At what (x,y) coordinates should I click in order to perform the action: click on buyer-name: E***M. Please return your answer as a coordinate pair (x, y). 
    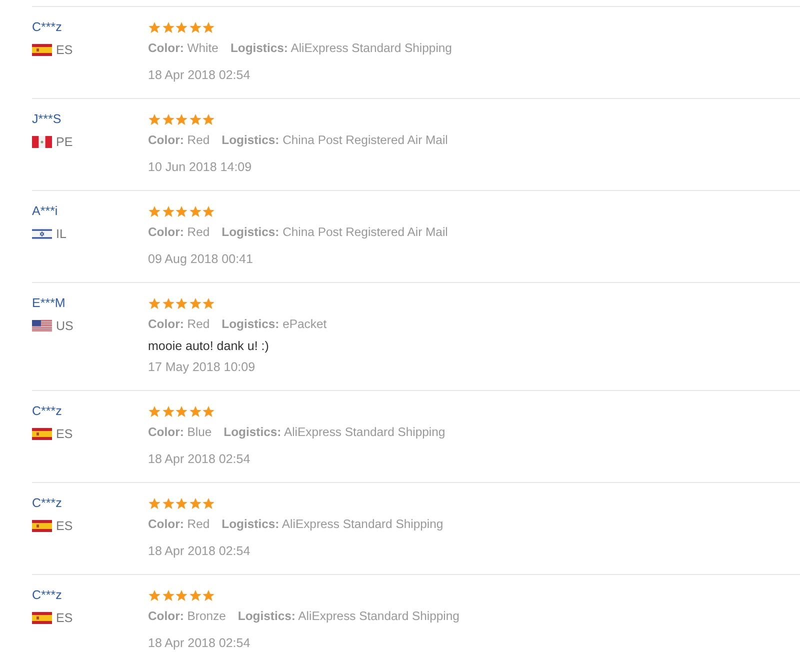
    Looking at the image, I should click on (49, 303).